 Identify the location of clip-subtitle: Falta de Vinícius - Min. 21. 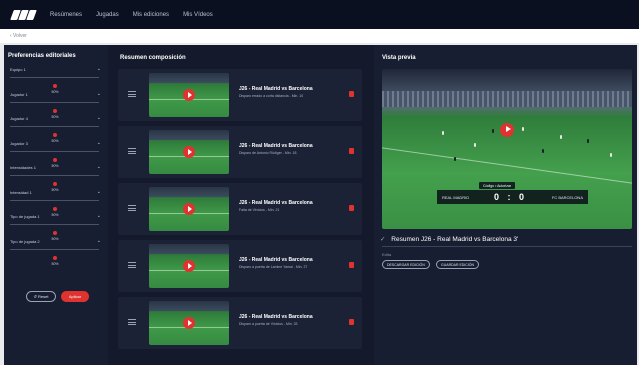
(259, 210).